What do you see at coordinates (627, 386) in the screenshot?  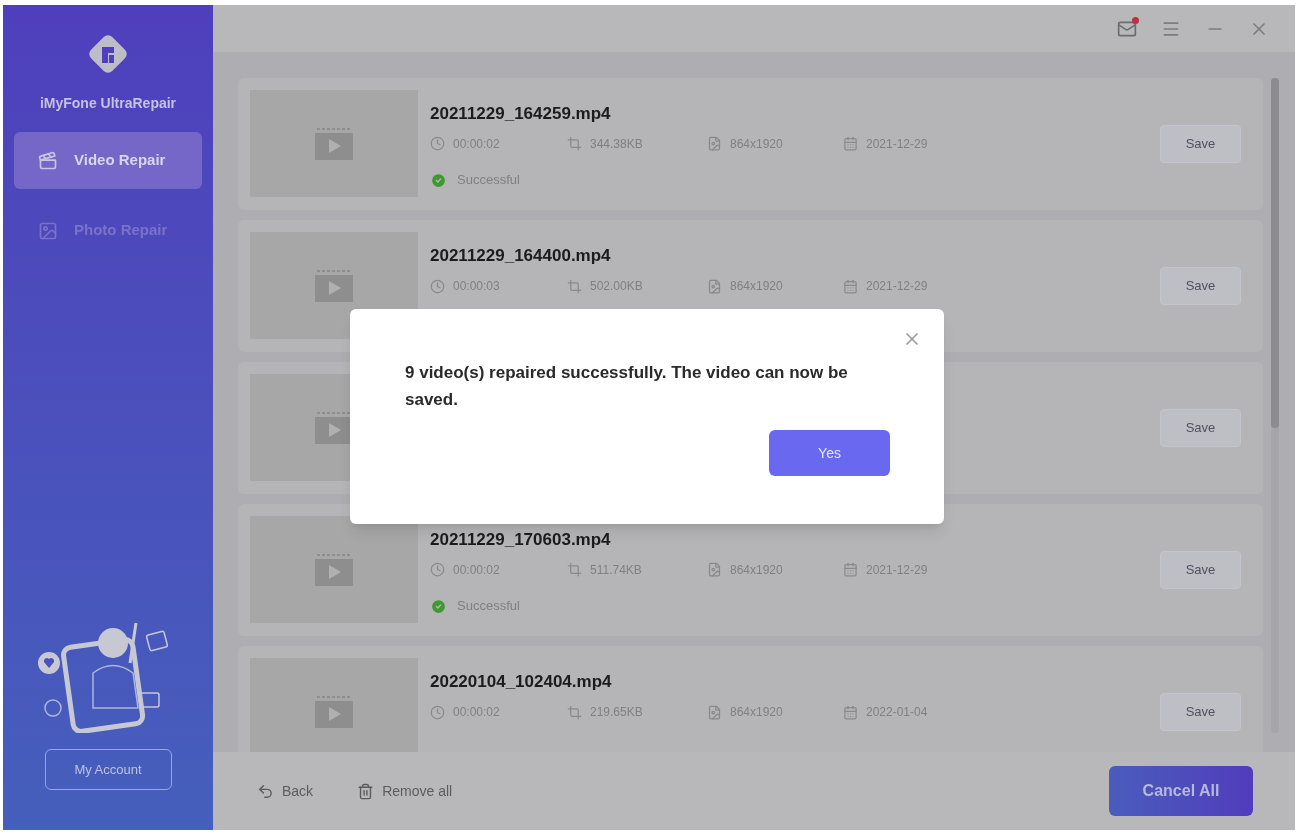 I see `dialog-message: 9 video(s) repaired successfully. The video can now be saved.` at bounding box center [627, 386].